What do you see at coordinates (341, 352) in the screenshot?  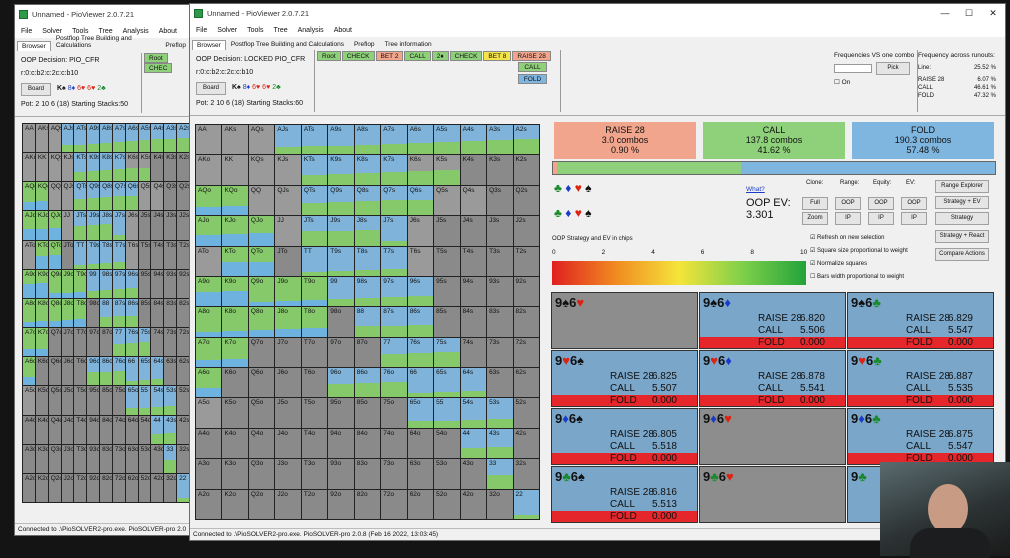 I see `range-cell: 97o` at bounding box center [341, 352].